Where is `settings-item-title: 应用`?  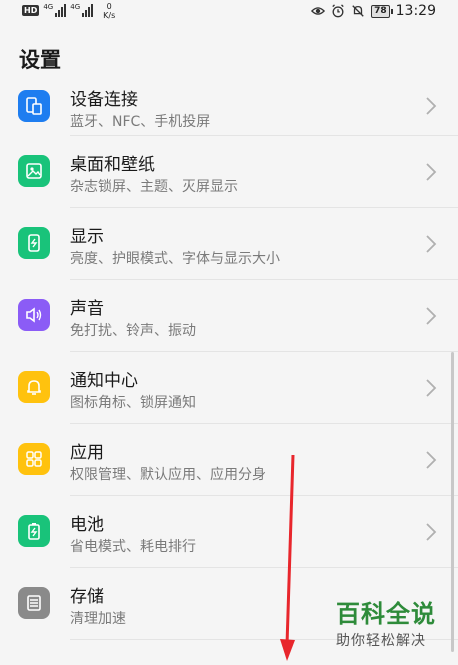 settings-item-title: 应用 is located at coordinates (87, 453).